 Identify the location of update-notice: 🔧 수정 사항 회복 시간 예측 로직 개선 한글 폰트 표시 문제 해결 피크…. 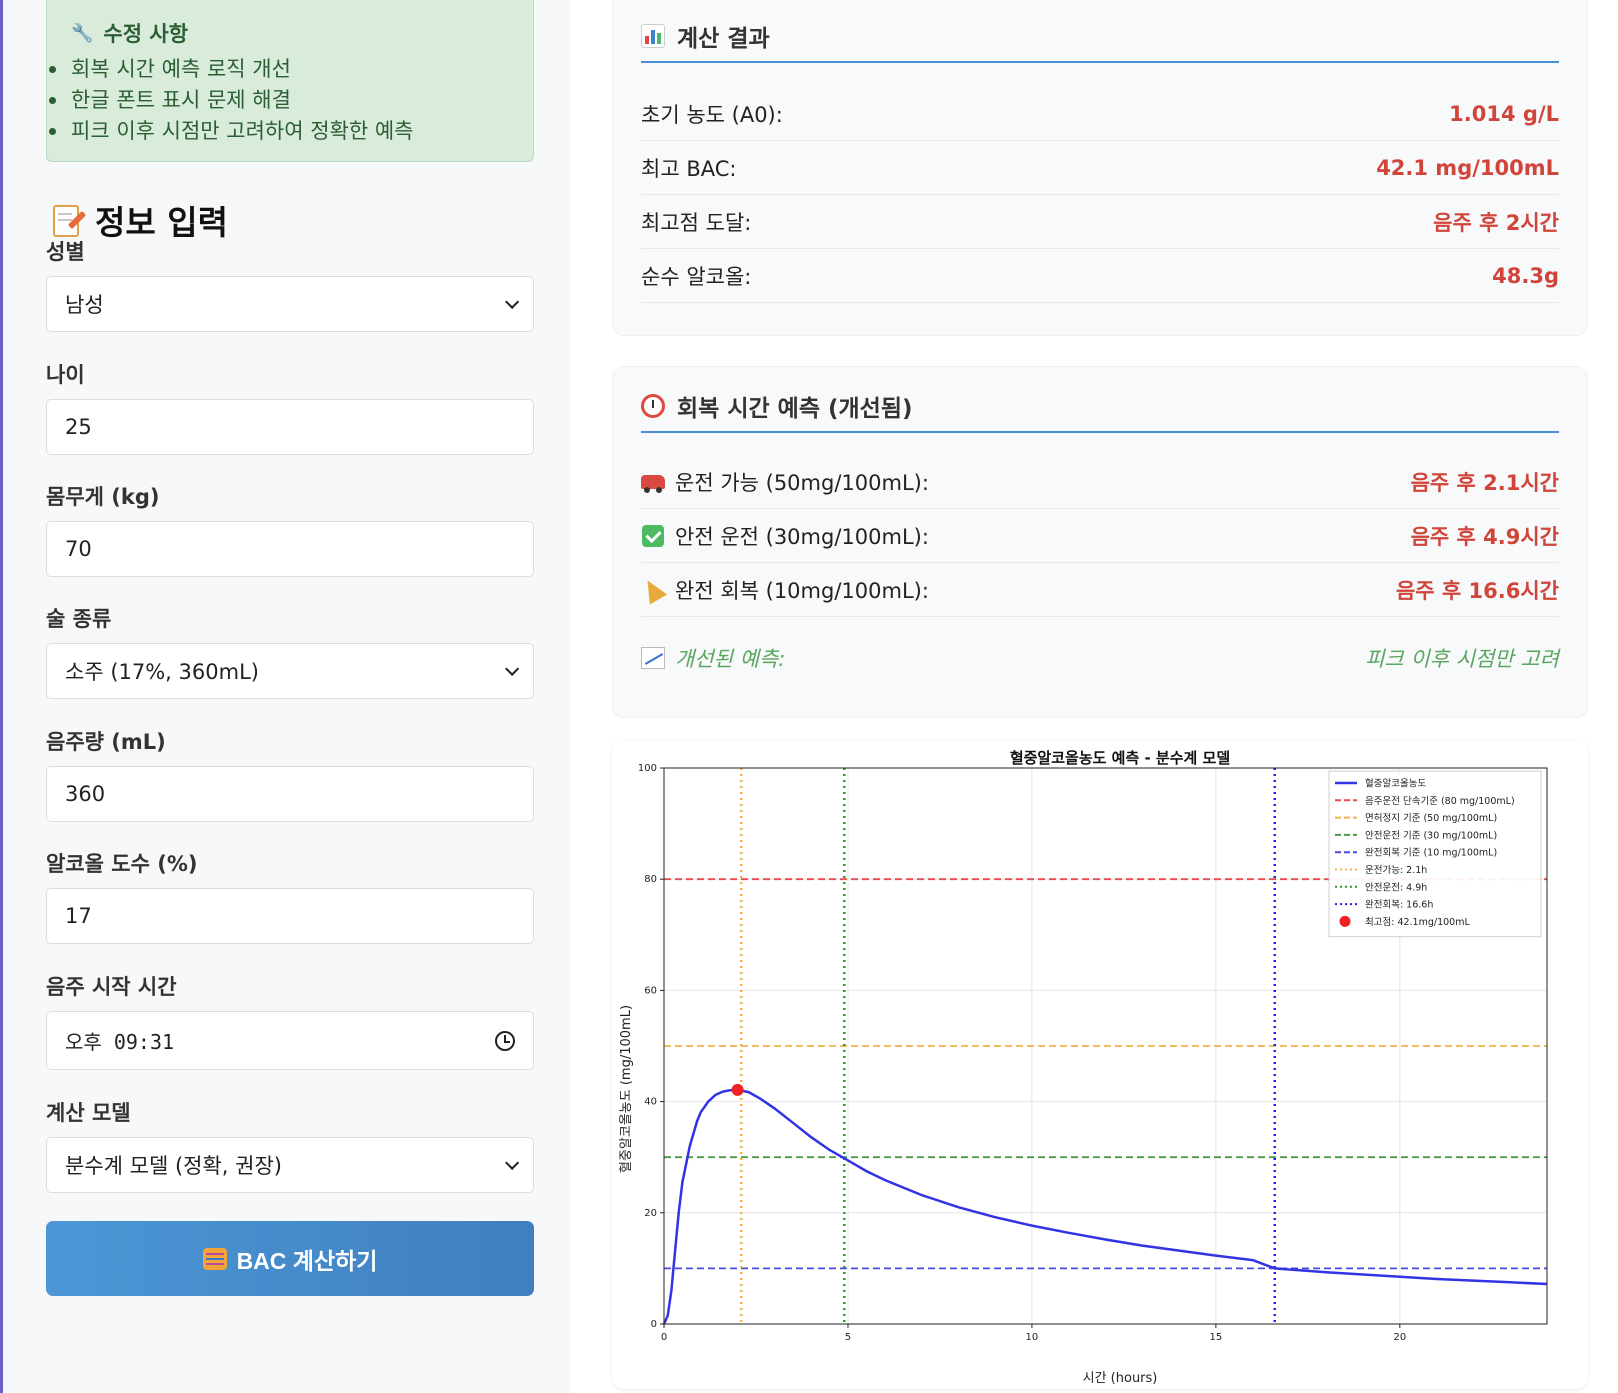
(290, 81).